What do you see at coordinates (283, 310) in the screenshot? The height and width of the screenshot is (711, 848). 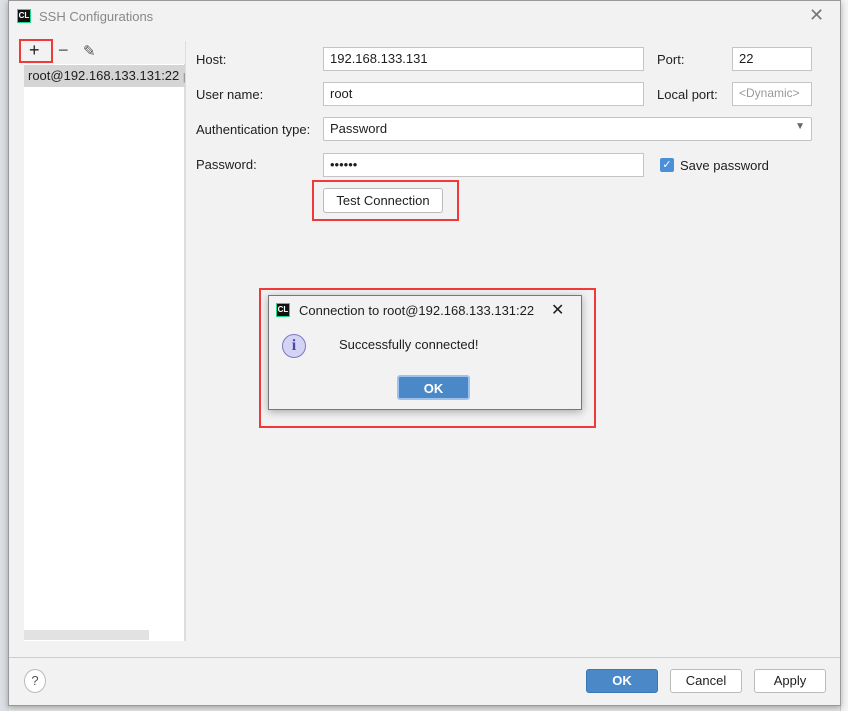 I see `popup-logo: CL` at bounding box center [283, 310].